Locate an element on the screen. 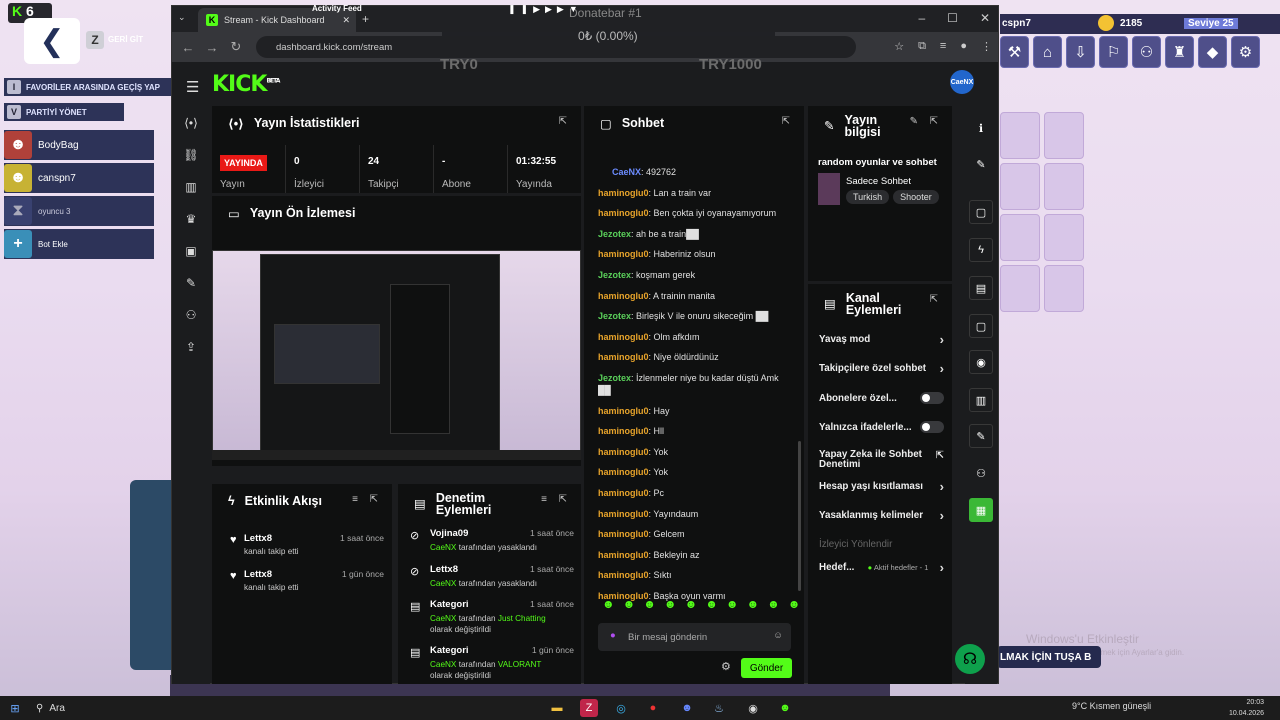 Image resolution: width=1280 pixels, height=720 pixels. banned-words-action: Yasaklanmış kelimeler › is located at coordinates (881, 515).